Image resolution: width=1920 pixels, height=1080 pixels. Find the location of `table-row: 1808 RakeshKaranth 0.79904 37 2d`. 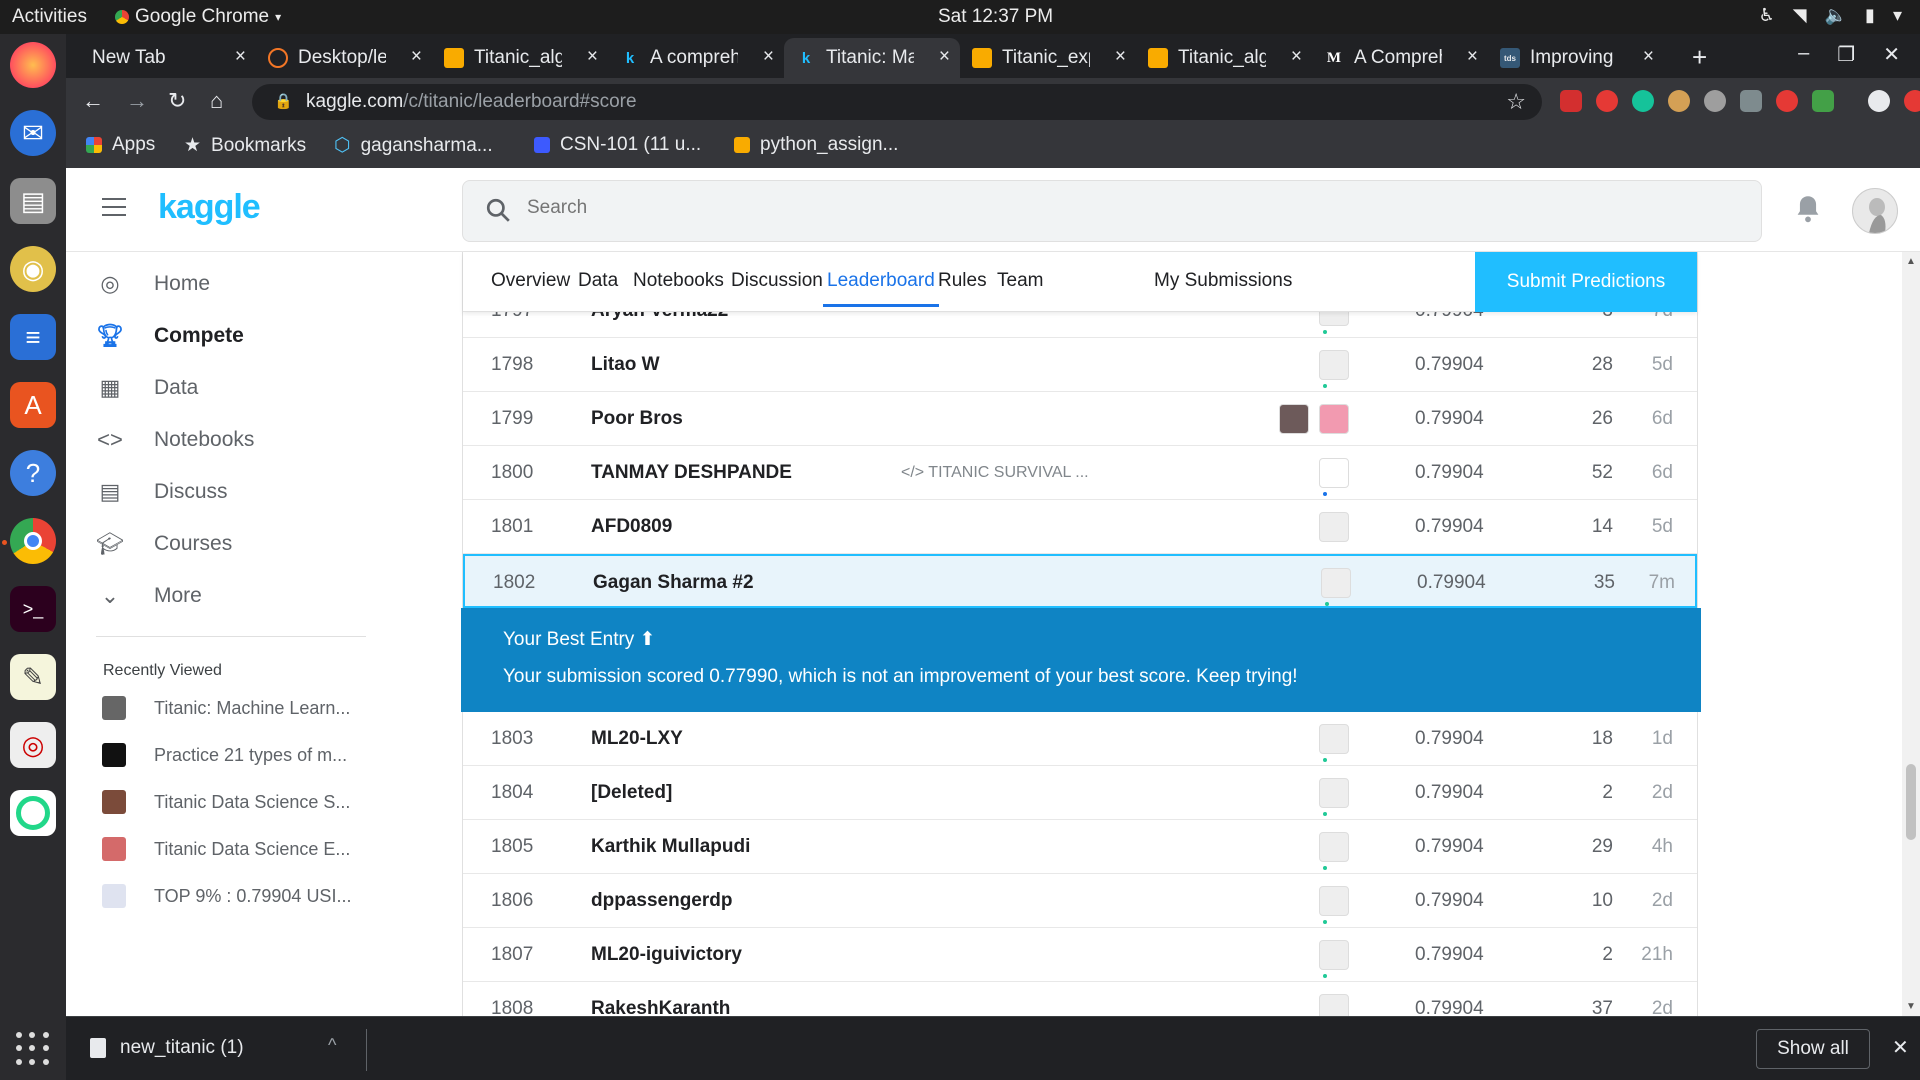

table-row: 1808 RakeshKaranth 0.79904 37 2d is located at coordinates (1080, 999).